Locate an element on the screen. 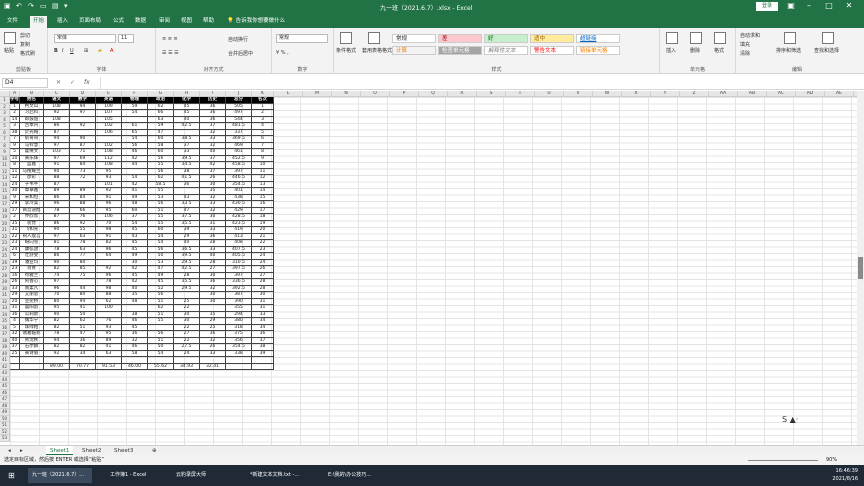  tab-data: 数据 is located at coordinates (140, 22).